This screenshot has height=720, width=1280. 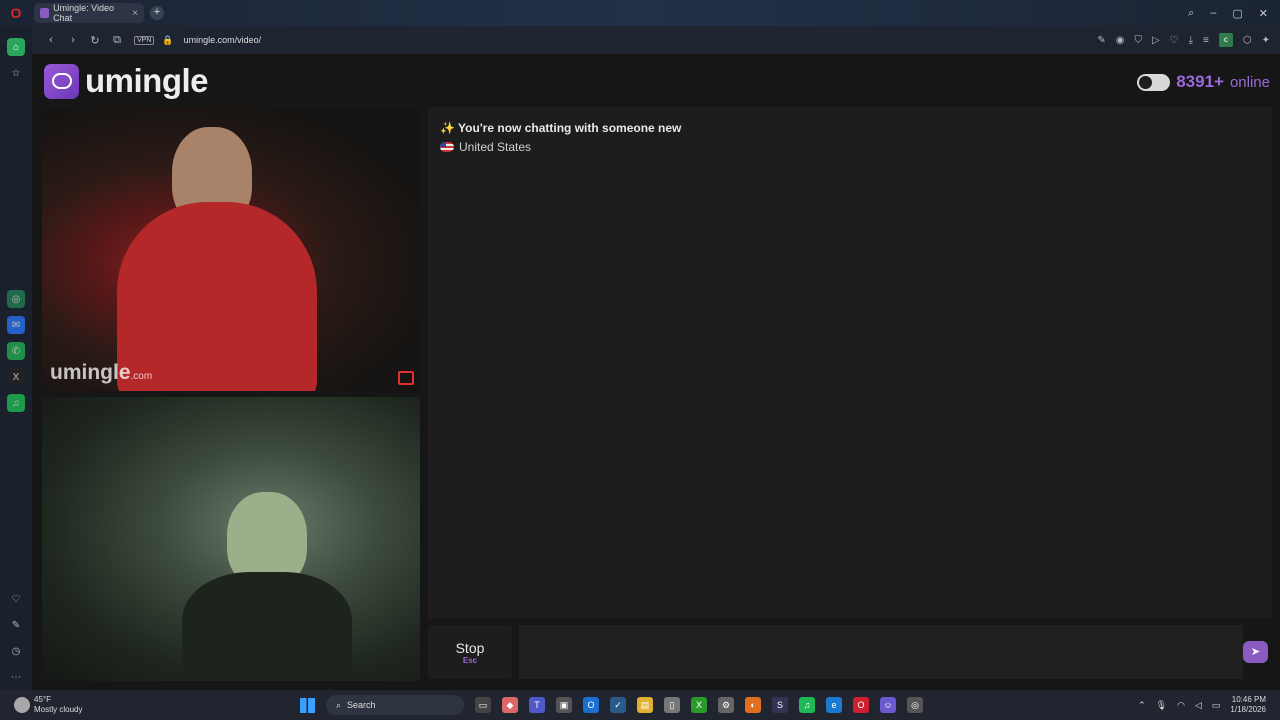 What do you see at coordinates (888, 705) in the screenshot?
I see `discord-icon: ☺` at bounding box center [888, 705].